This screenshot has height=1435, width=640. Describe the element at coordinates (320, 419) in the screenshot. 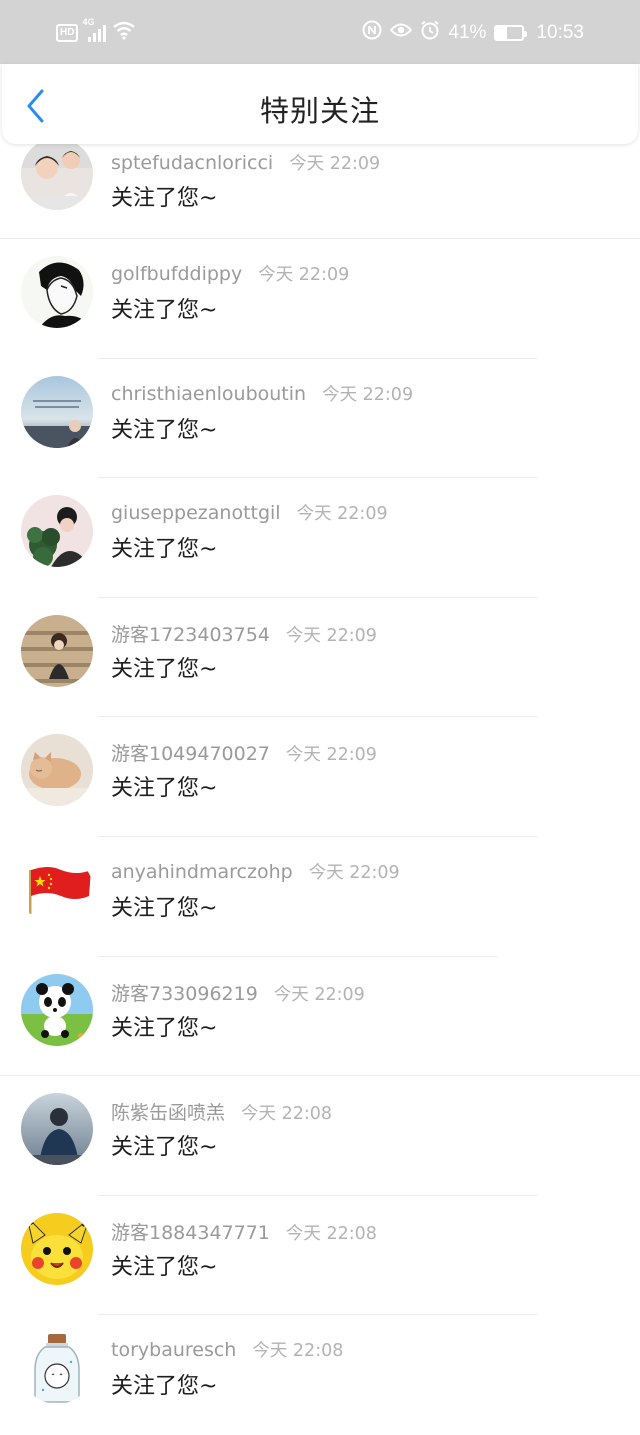

I see `list-item: christhiaenlouboutin 今天 22:09 关注了您~` at that location.